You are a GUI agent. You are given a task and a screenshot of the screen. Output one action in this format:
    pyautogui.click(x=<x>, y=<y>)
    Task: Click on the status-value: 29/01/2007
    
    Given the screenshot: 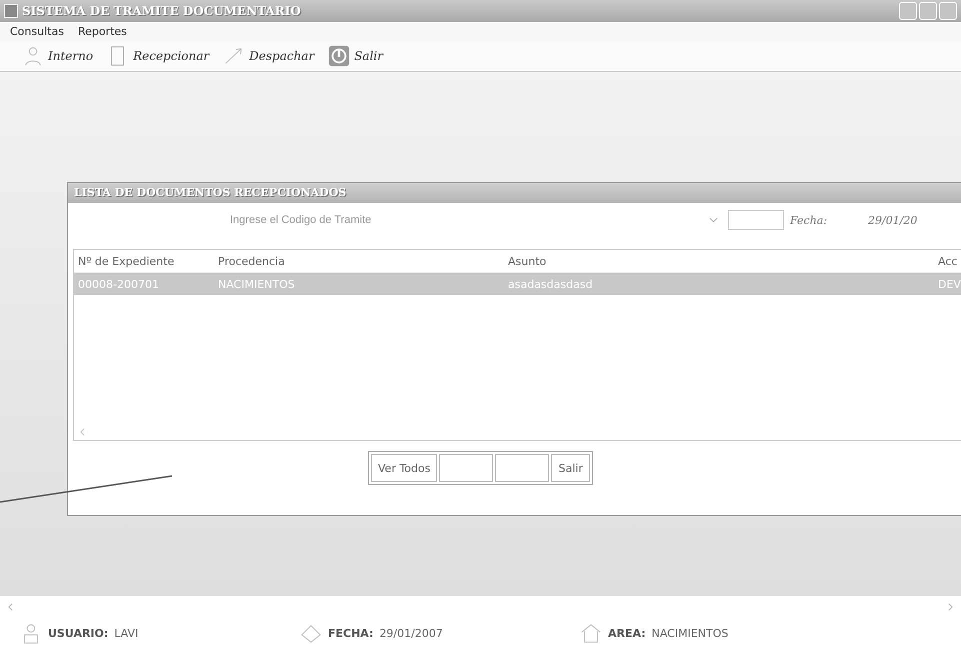 What is the action you would take?
    pyautogui.click(x=411, y=633)
    